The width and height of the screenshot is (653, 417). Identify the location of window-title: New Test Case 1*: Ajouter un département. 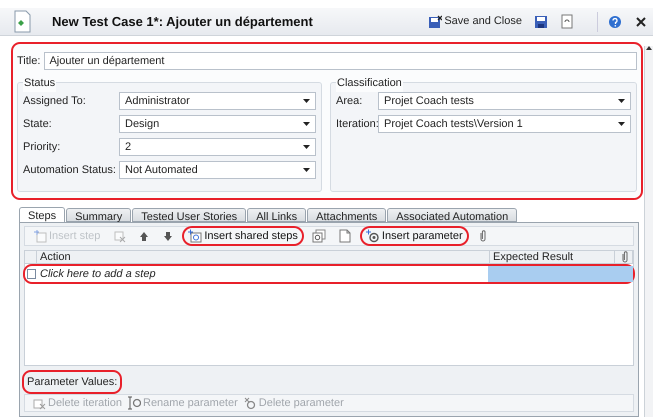
(183, 21).